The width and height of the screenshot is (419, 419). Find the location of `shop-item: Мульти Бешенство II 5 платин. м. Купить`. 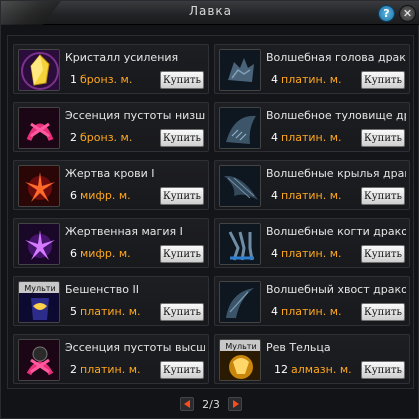

shop-item: Мульти Бешенство II 5 платин. м. Купить is located at coordinates (111, 301).